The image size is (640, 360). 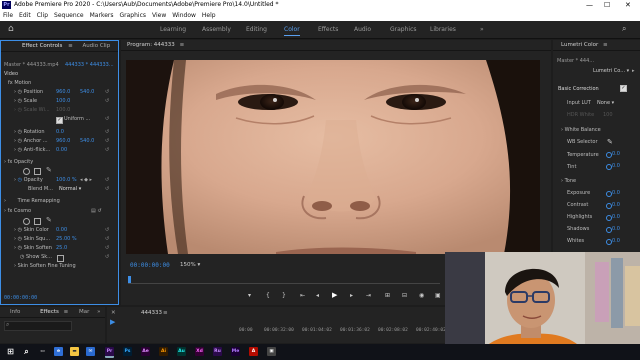 What do you see at coordinates (70, 189) in the screenshot?
I see `blend-mode-select: Normal ▾` at bounding box center [70, 189].